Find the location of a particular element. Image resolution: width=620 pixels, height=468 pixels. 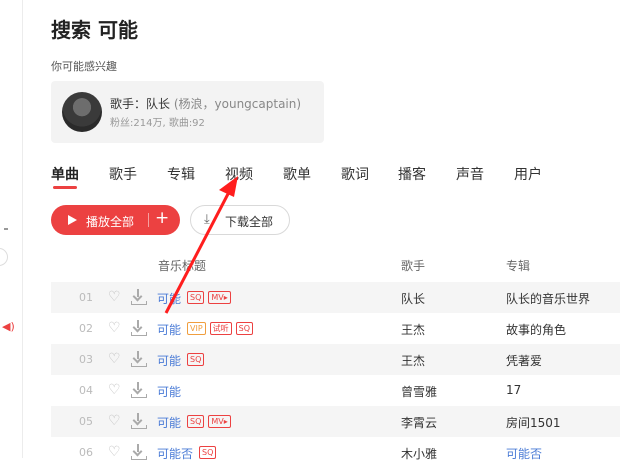

header-title: 音乐标题 is located at coordinates (182, 266).